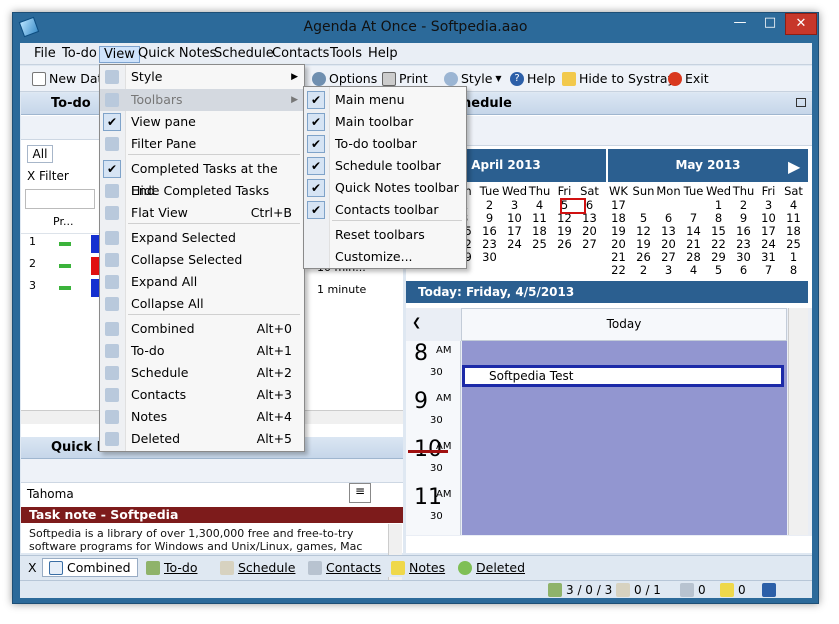 This screenshot has width=839, height=624. I want to click on close-button: ✕, so click(801, 24).